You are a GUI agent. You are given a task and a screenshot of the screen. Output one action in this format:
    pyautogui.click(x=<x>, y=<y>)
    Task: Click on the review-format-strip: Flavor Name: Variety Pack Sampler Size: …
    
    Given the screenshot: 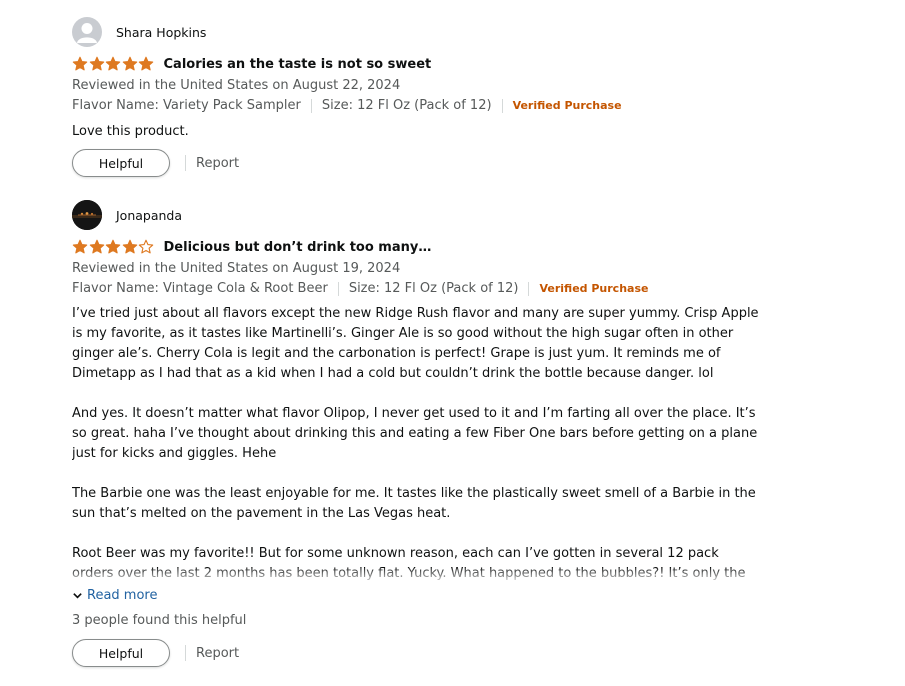 What is the action you would take?
    pyautogui.click(x=417, y=106)
    